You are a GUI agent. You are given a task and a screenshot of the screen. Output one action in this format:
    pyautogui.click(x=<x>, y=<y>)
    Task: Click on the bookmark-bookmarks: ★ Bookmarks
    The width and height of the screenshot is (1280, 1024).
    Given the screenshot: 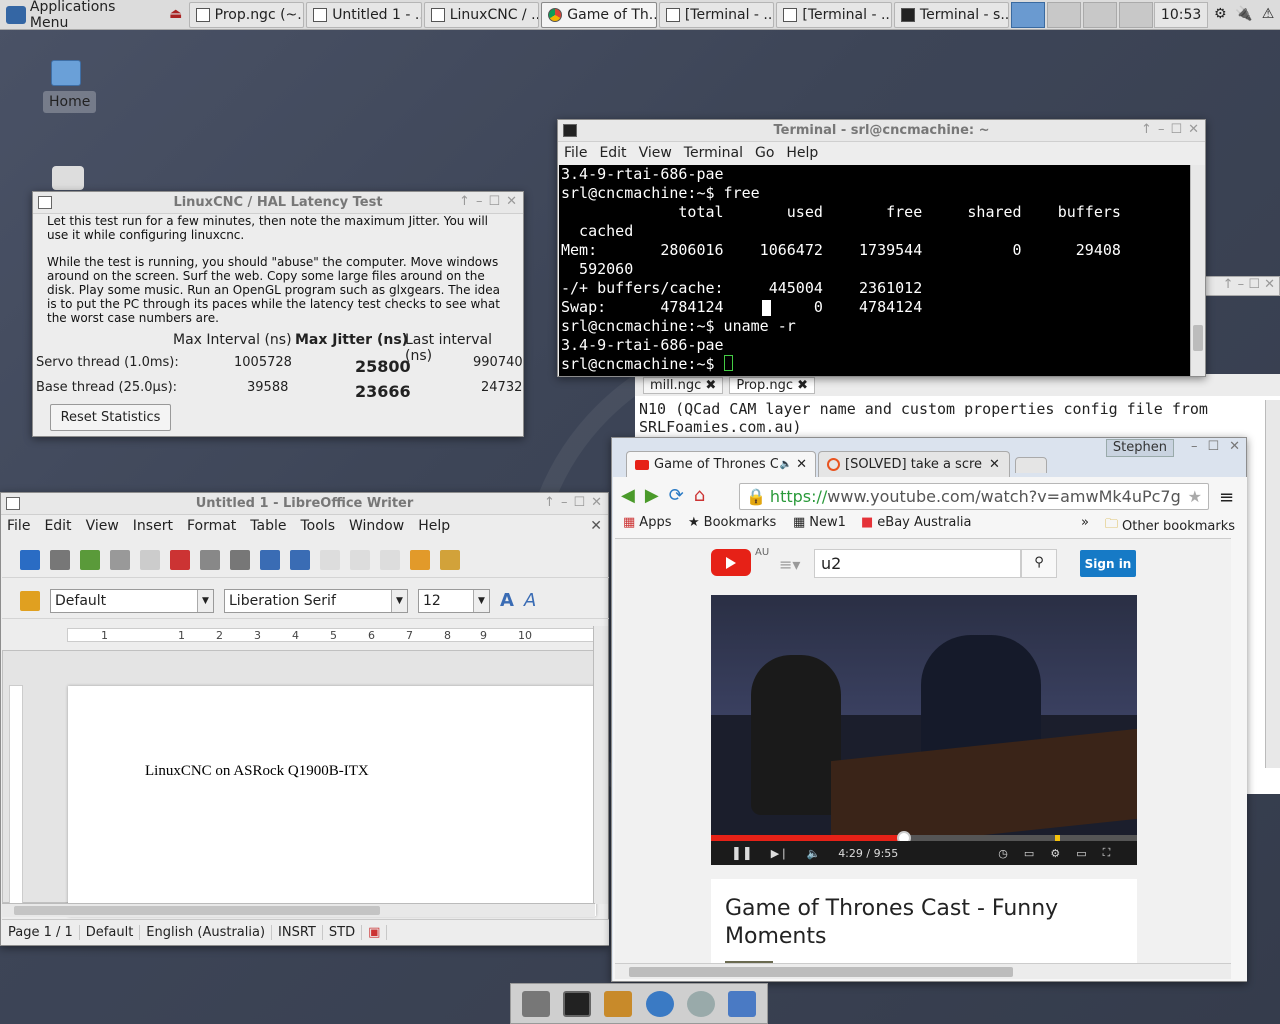 What is the action you would take?
    pyautogui.click(x=732, y=522)
    